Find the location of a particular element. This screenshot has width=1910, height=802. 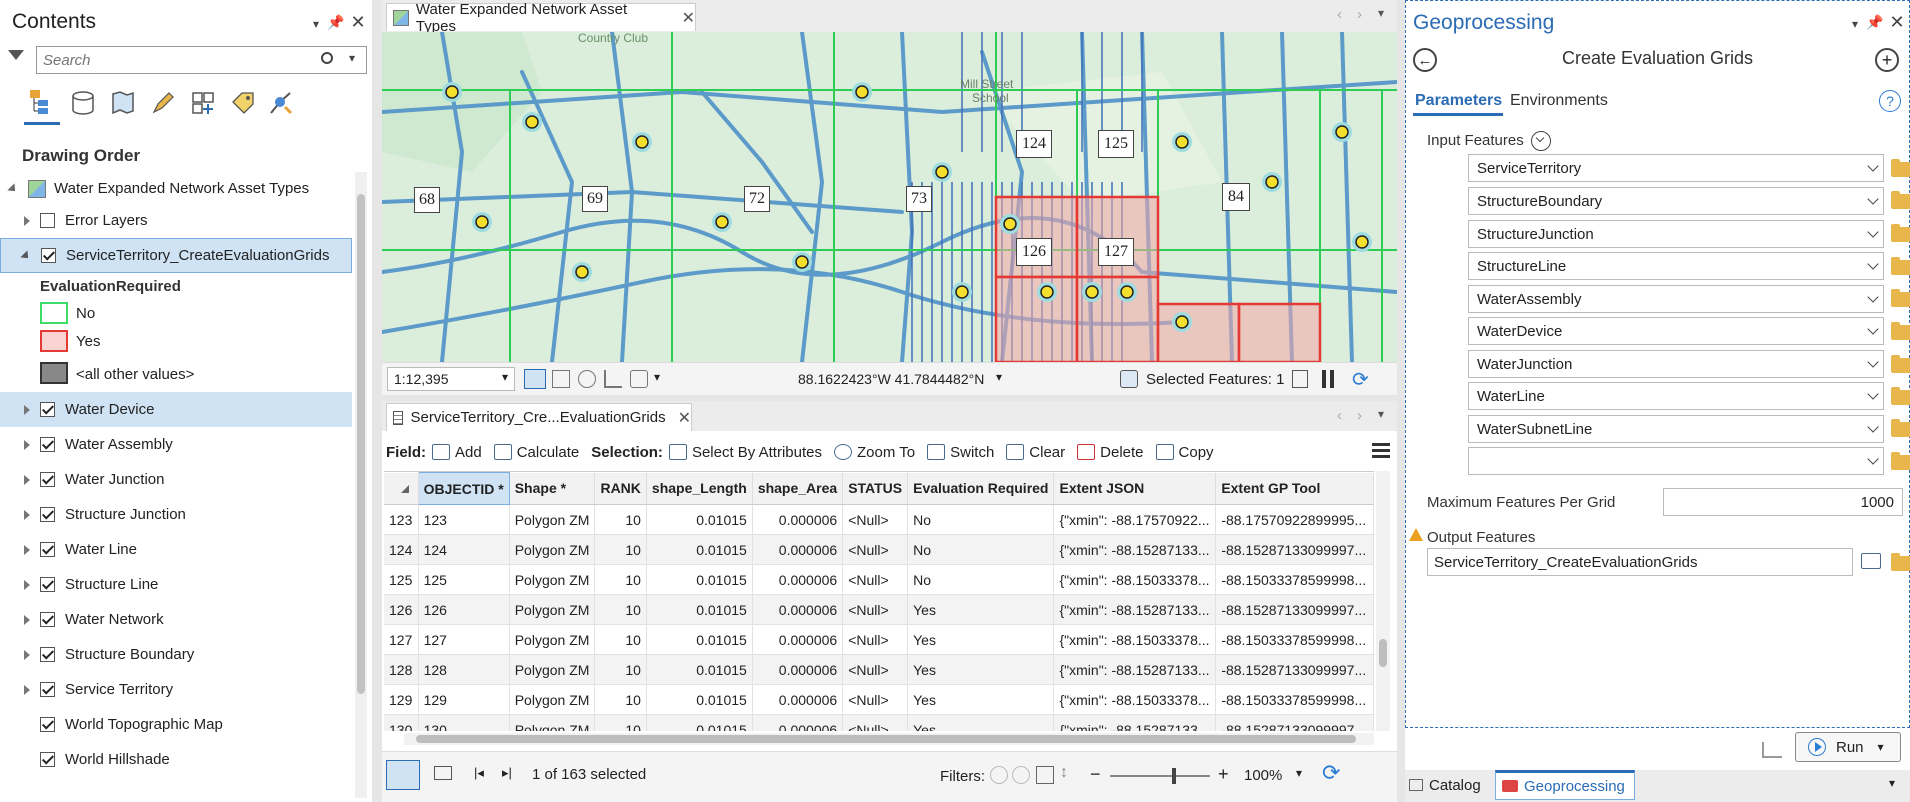

zoom-level: 100% is located at coordinates (1263, 775).